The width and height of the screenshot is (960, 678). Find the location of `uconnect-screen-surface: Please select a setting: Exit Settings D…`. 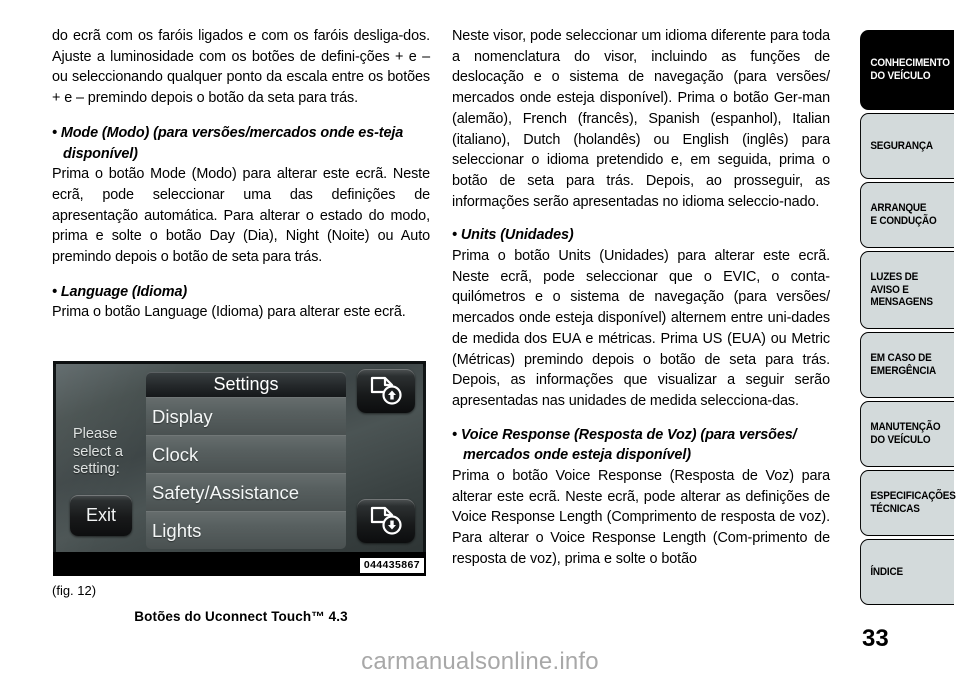

uconnect-screen-surface: Please select a setting: Exit Settings D… is located at coordinates (239, 458).